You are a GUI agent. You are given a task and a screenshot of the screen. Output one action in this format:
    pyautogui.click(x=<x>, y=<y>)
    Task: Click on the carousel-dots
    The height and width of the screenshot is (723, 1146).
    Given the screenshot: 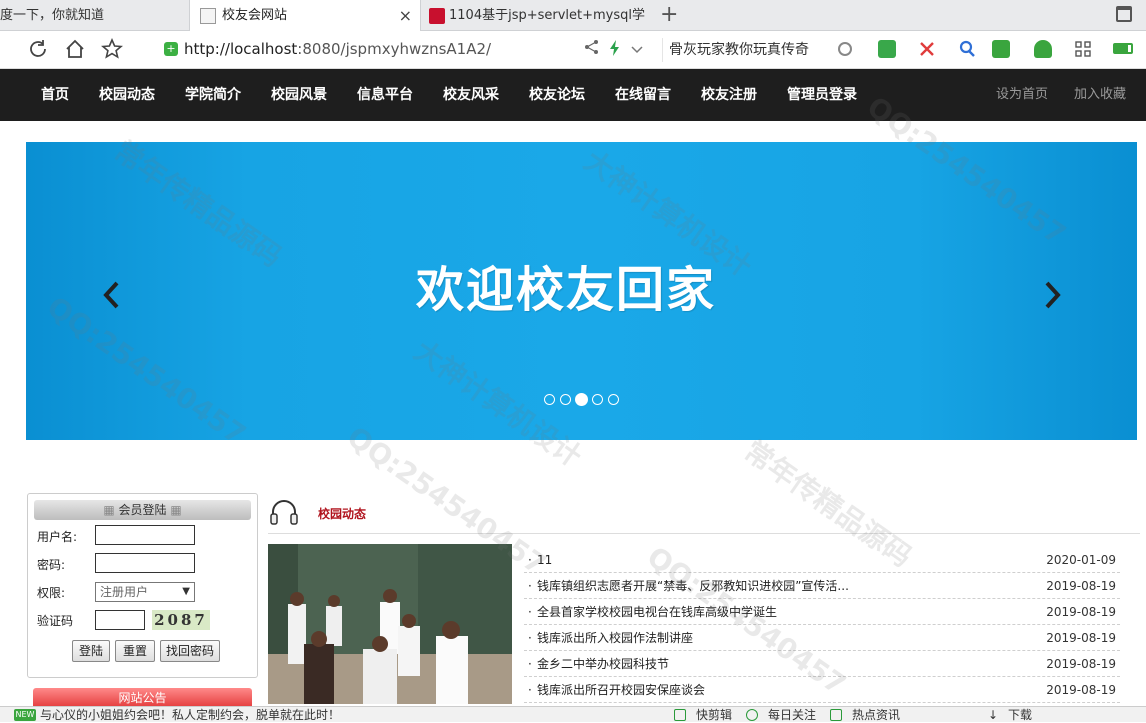 What is the action you would take?
    pyautogui.click(x=584, y=400)
    